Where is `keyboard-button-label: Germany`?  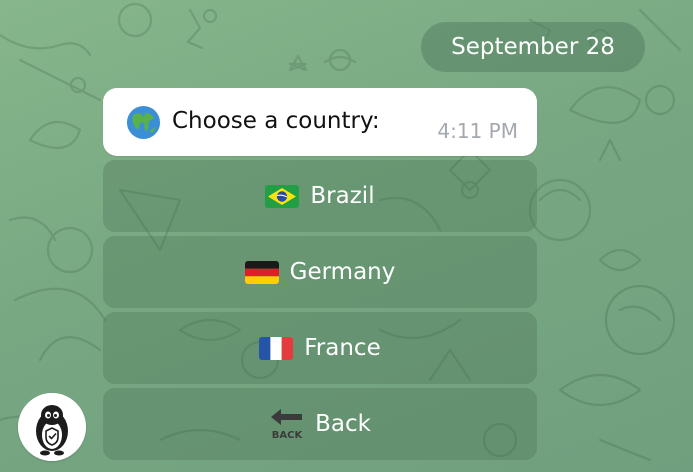 keyboard-button-label: Germany is located at coordinates (342, 272).